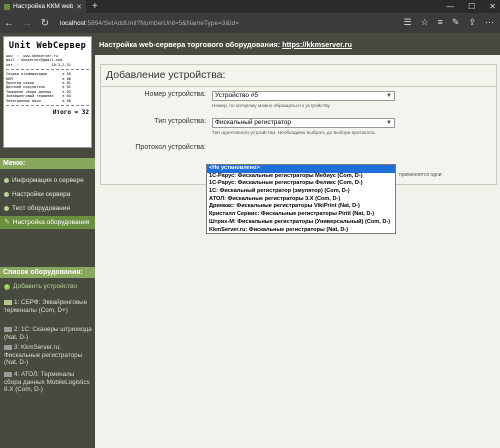  What do you see at coordinates (73, 23) in the screenshot?
I see `url-host: localhost` at bounding box center [73, 23].